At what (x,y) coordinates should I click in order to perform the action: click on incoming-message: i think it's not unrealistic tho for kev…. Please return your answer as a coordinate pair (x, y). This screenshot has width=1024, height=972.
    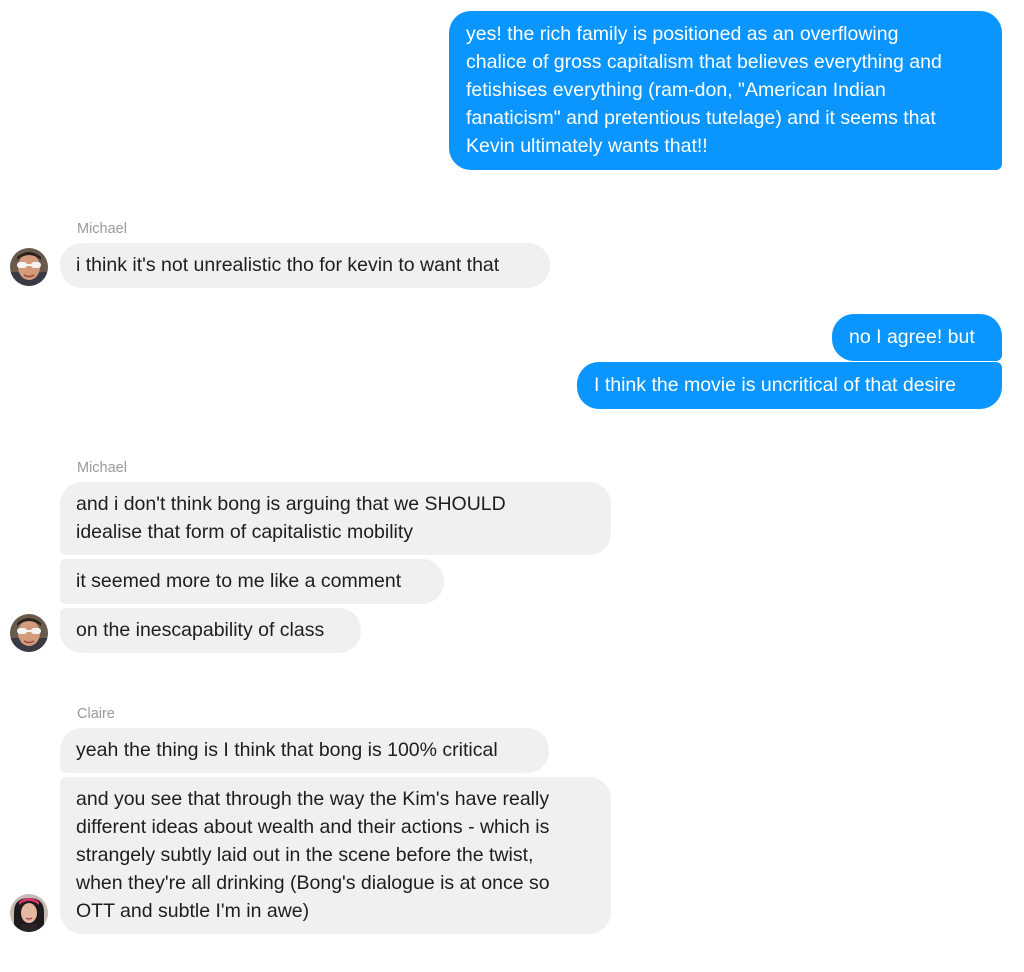
    Looking at the image, I should click on (305, 265).